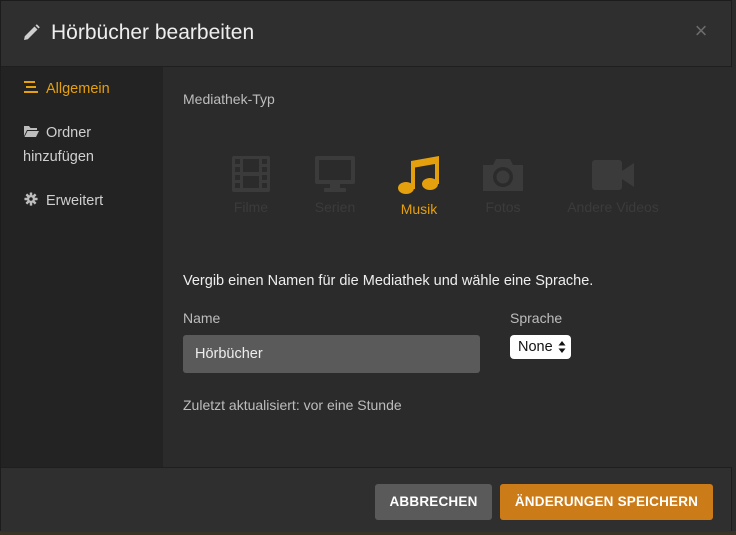 This screenshot has width=736, height=535. What do you see at coordinates (202, 318) in the screenshot?
I see `name-label: Name` at bounding box center [202, 318].